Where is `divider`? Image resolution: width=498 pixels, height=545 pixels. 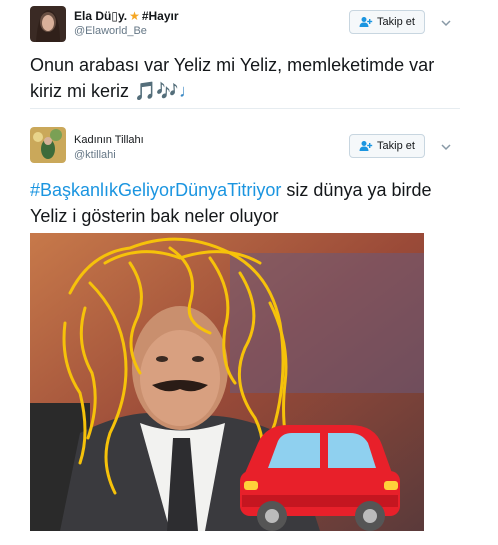 divider is located at coordinates (245, 108).